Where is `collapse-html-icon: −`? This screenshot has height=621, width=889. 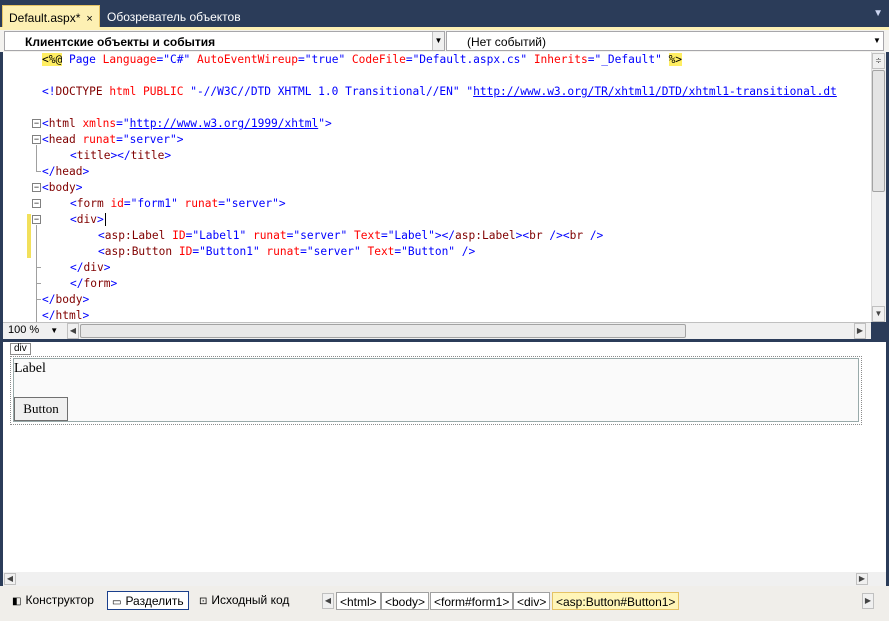
collapse-html-icon: − is located at coordinates (36, 123).